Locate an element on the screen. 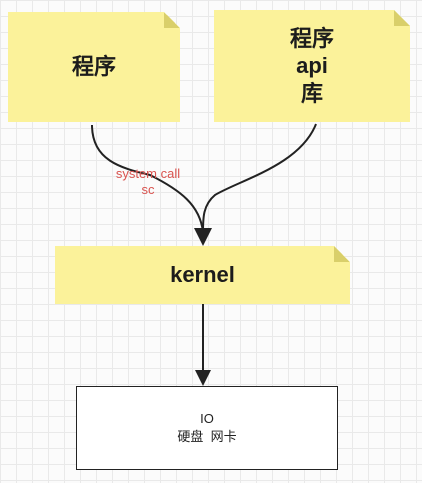 Image resolution: width=422 pixels, height=483 pixels. io-box-line-1: IO is located at coordinates (207, 419).